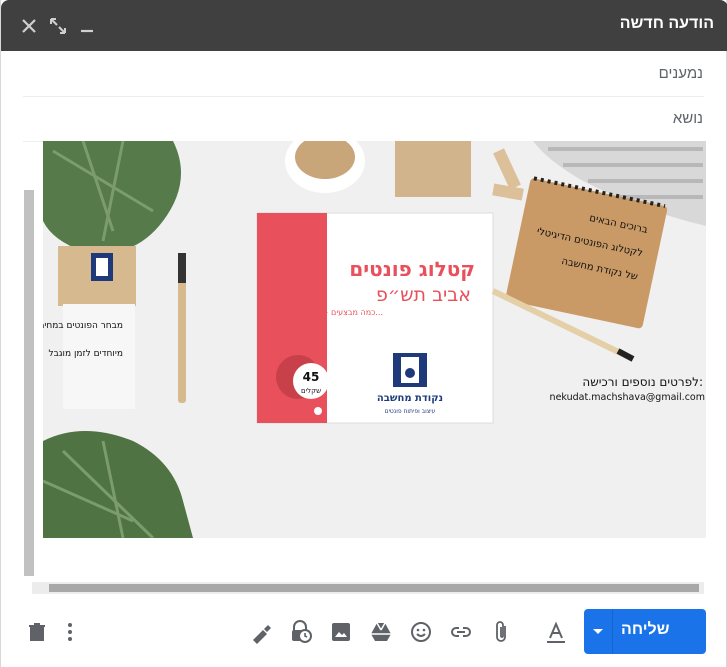 This screenshot has width=727, height=667. What do you see at coordinates (642, 382) in the screenshot?
I see `contact-label: לפרטים נוספים ורכישה:` at bounding box center [642, 382].